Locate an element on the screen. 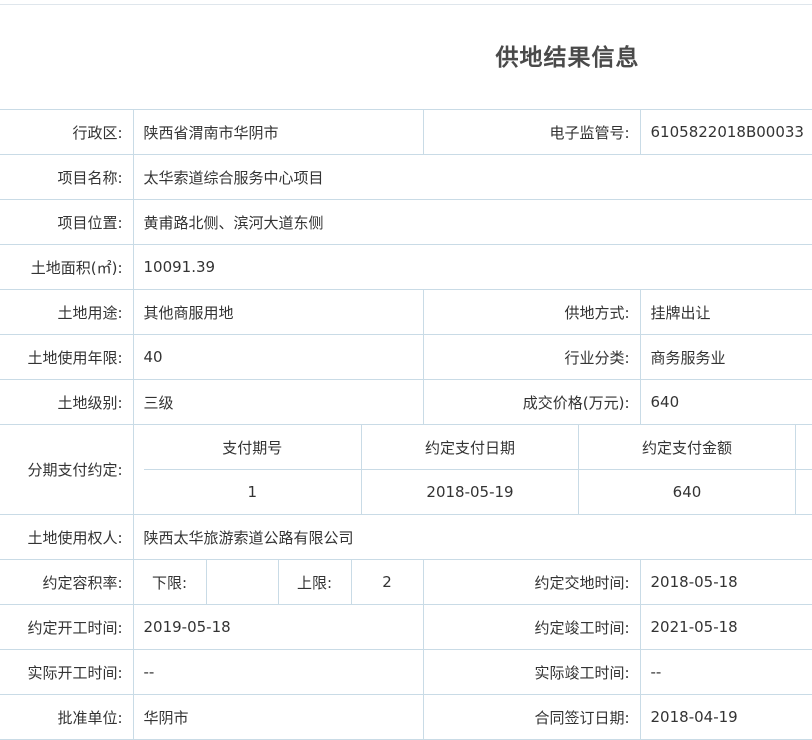 The height and width of the screenshot is (740, 812). label-region: 行政区: is located at coordinates (66, 132).